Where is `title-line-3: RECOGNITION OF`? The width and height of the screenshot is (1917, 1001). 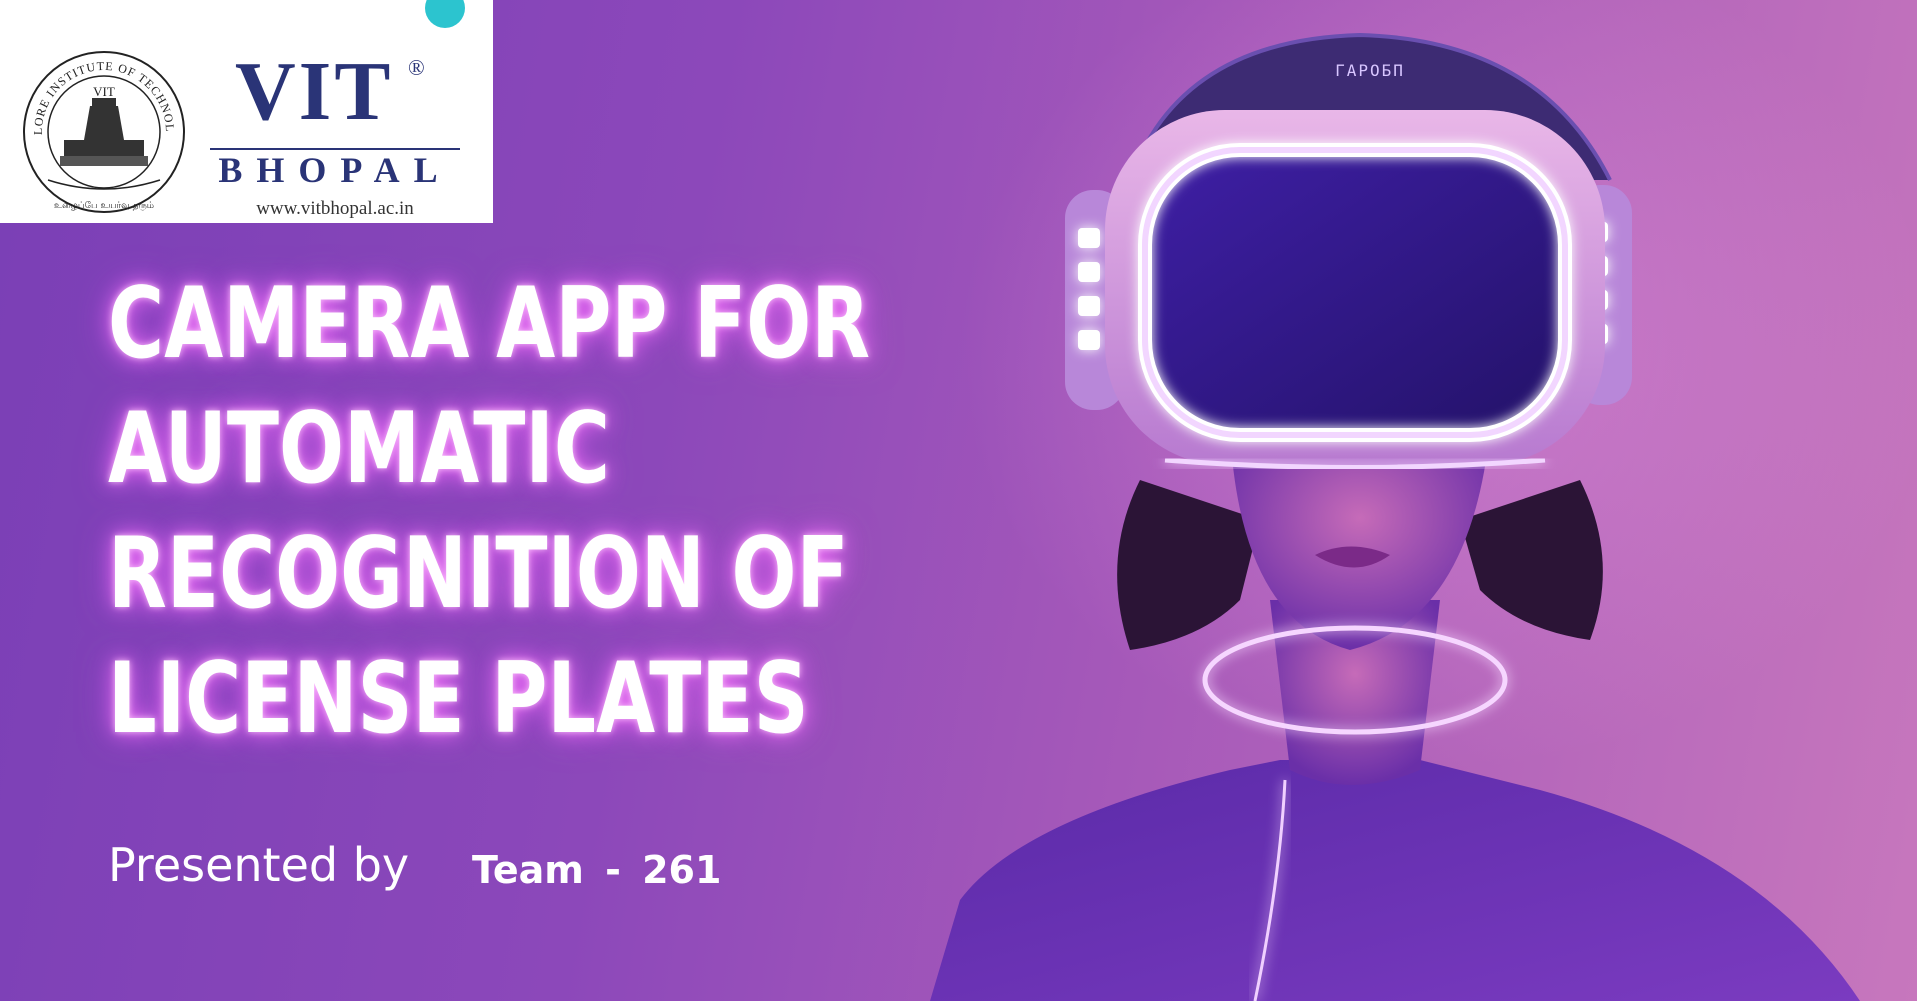 title-line-3: RECOGNITION OF is located at coordinates (478, 574).